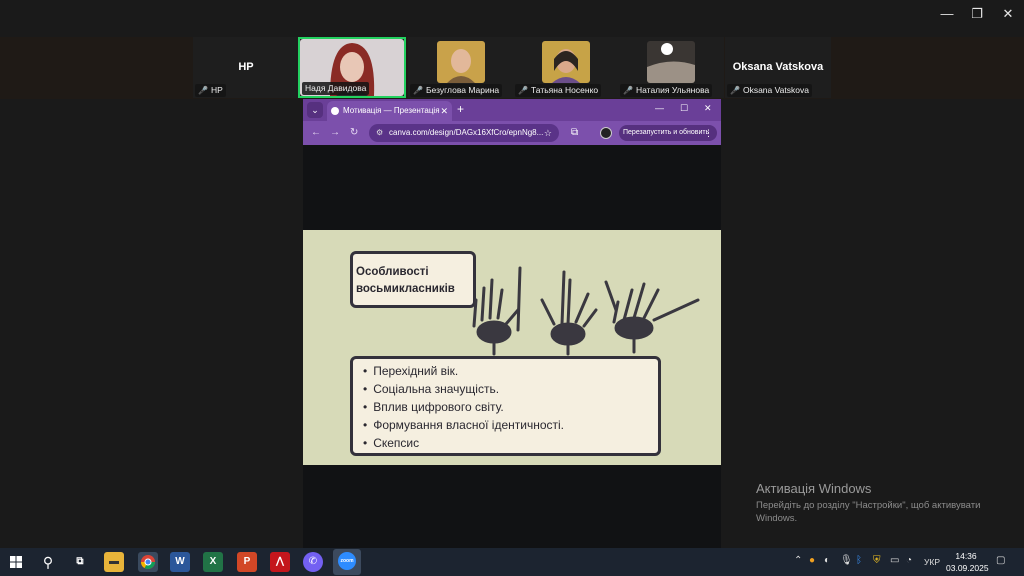  Describe the element at coordinates (510, 425) in the screenshot. I see `bullet-item: Формування власної ідентичності.` at that location.